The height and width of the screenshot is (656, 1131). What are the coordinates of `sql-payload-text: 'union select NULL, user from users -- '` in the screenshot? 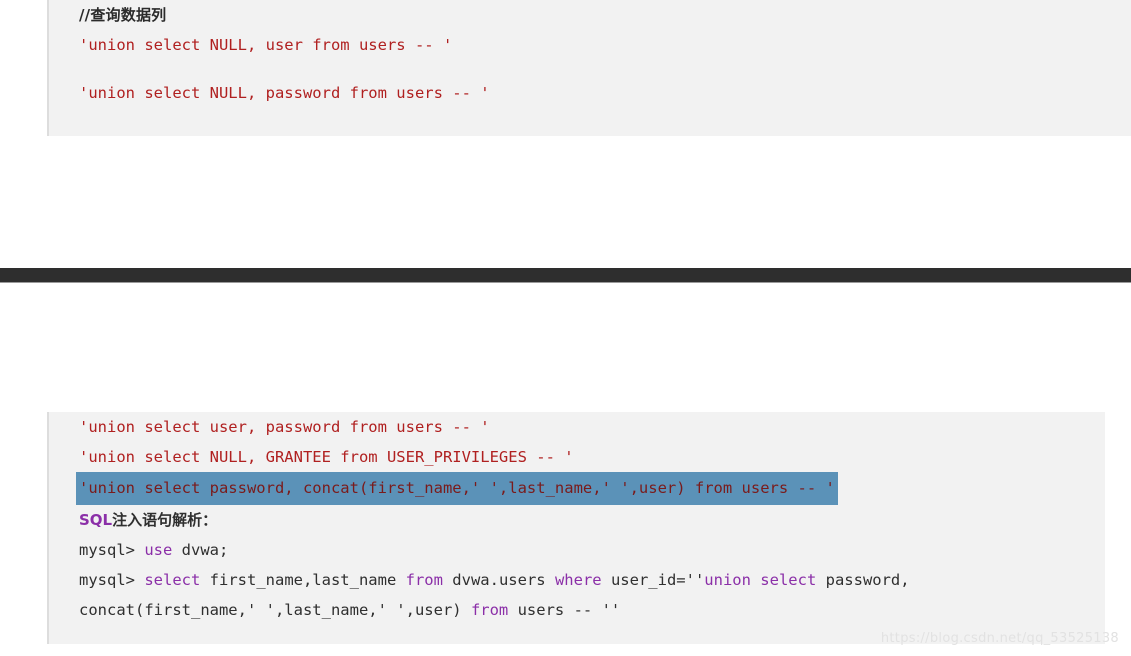 It's located at (266, 45).